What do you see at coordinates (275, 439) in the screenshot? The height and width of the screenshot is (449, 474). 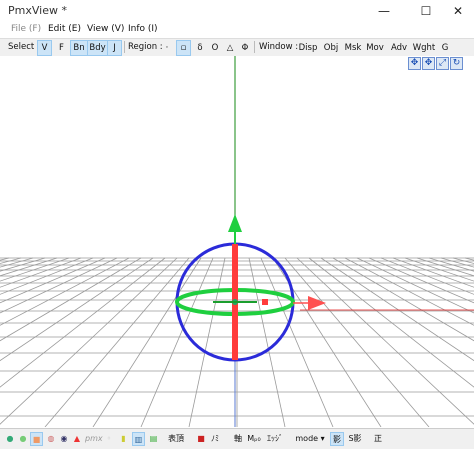 I see `edge-toggle: ｴｯｼﾞ` at bounding box center [275, 439].